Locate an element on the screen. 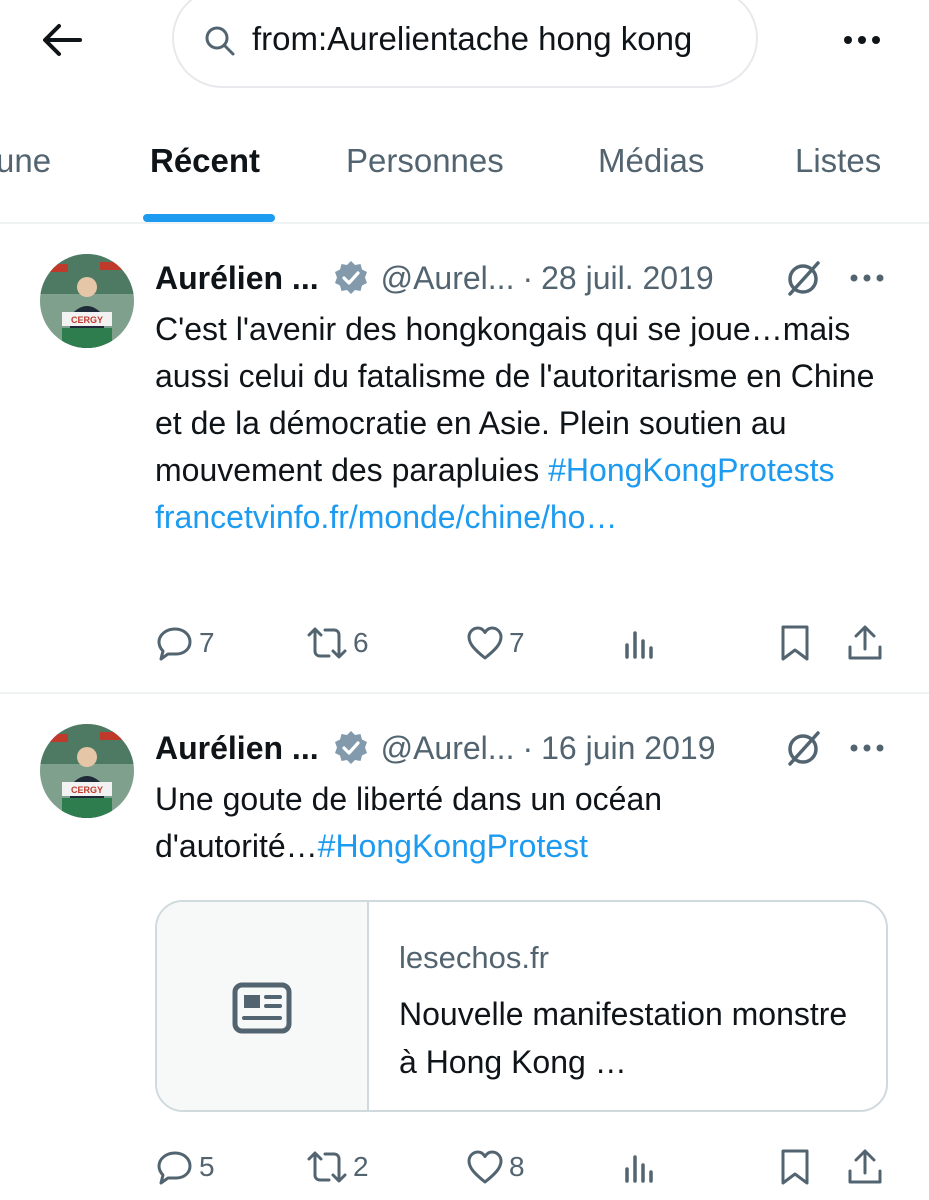 The image size is (929, 1200). retweet-button: 6 is located at coordinates (337, 643).